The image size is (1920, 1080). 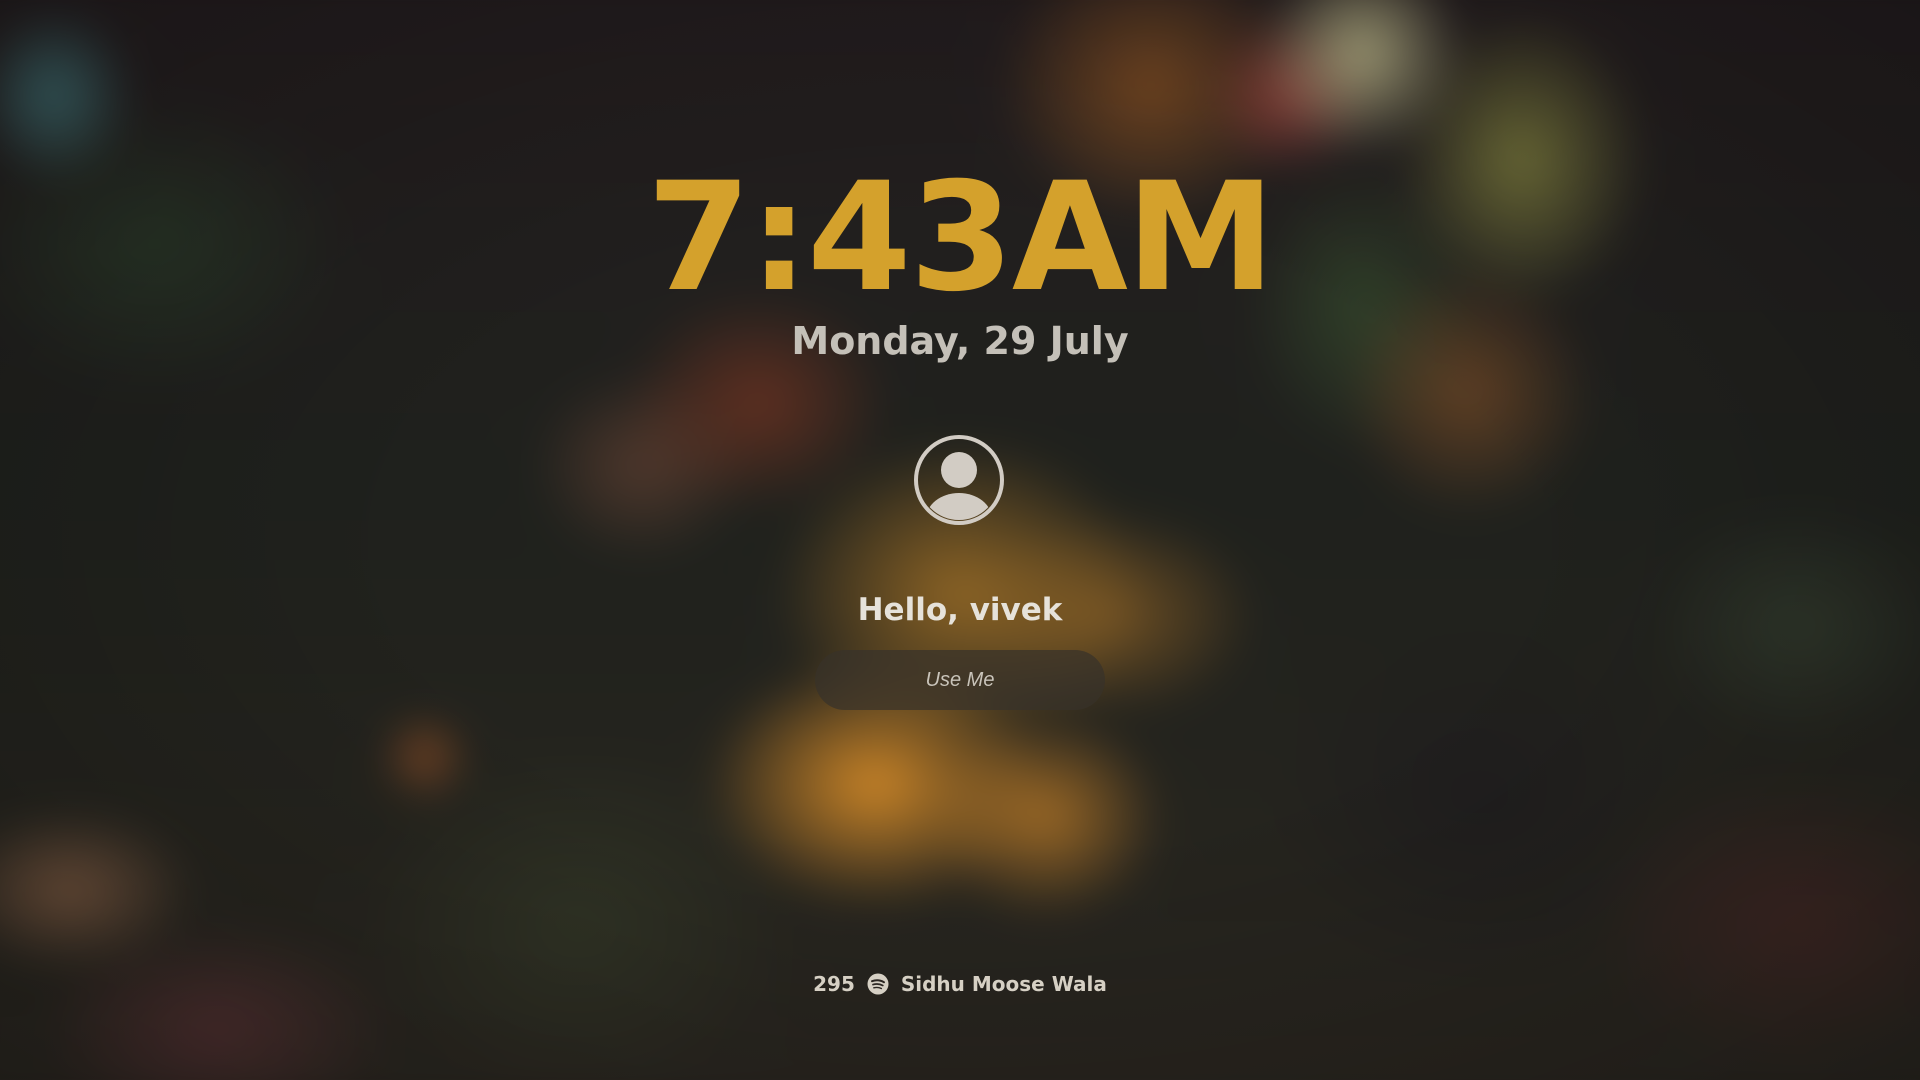 I want to click on play-count: 295, so click(x=834, y=984).